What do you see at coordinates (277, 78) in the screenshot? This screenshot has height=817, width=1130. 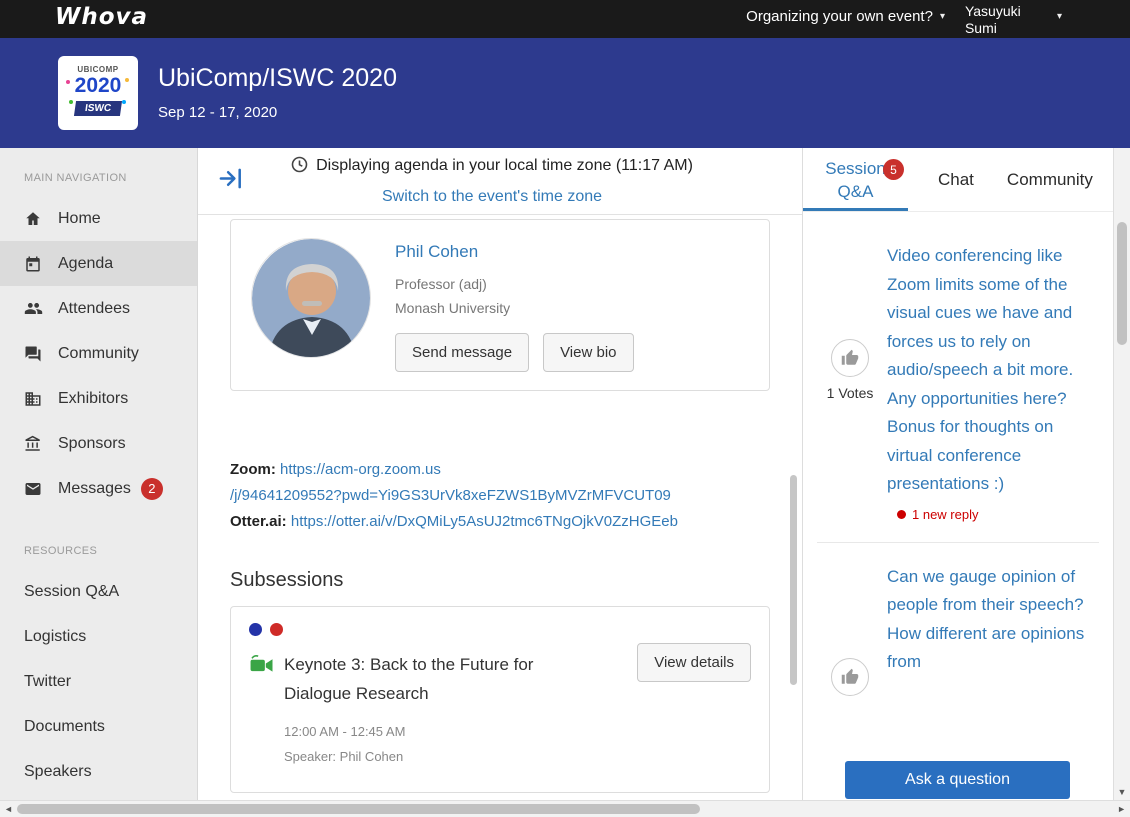 I see `event-title: UbiComp/ISWC 2020` at bounding box center [277, 78].